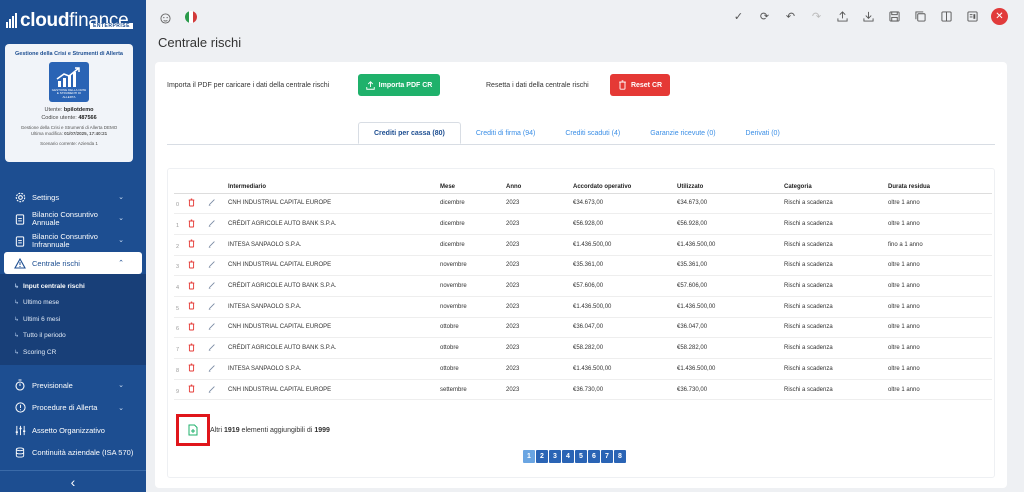 This screenshot has height=492, width=1024. I want to click on page-button: 4, so click(568, 456).